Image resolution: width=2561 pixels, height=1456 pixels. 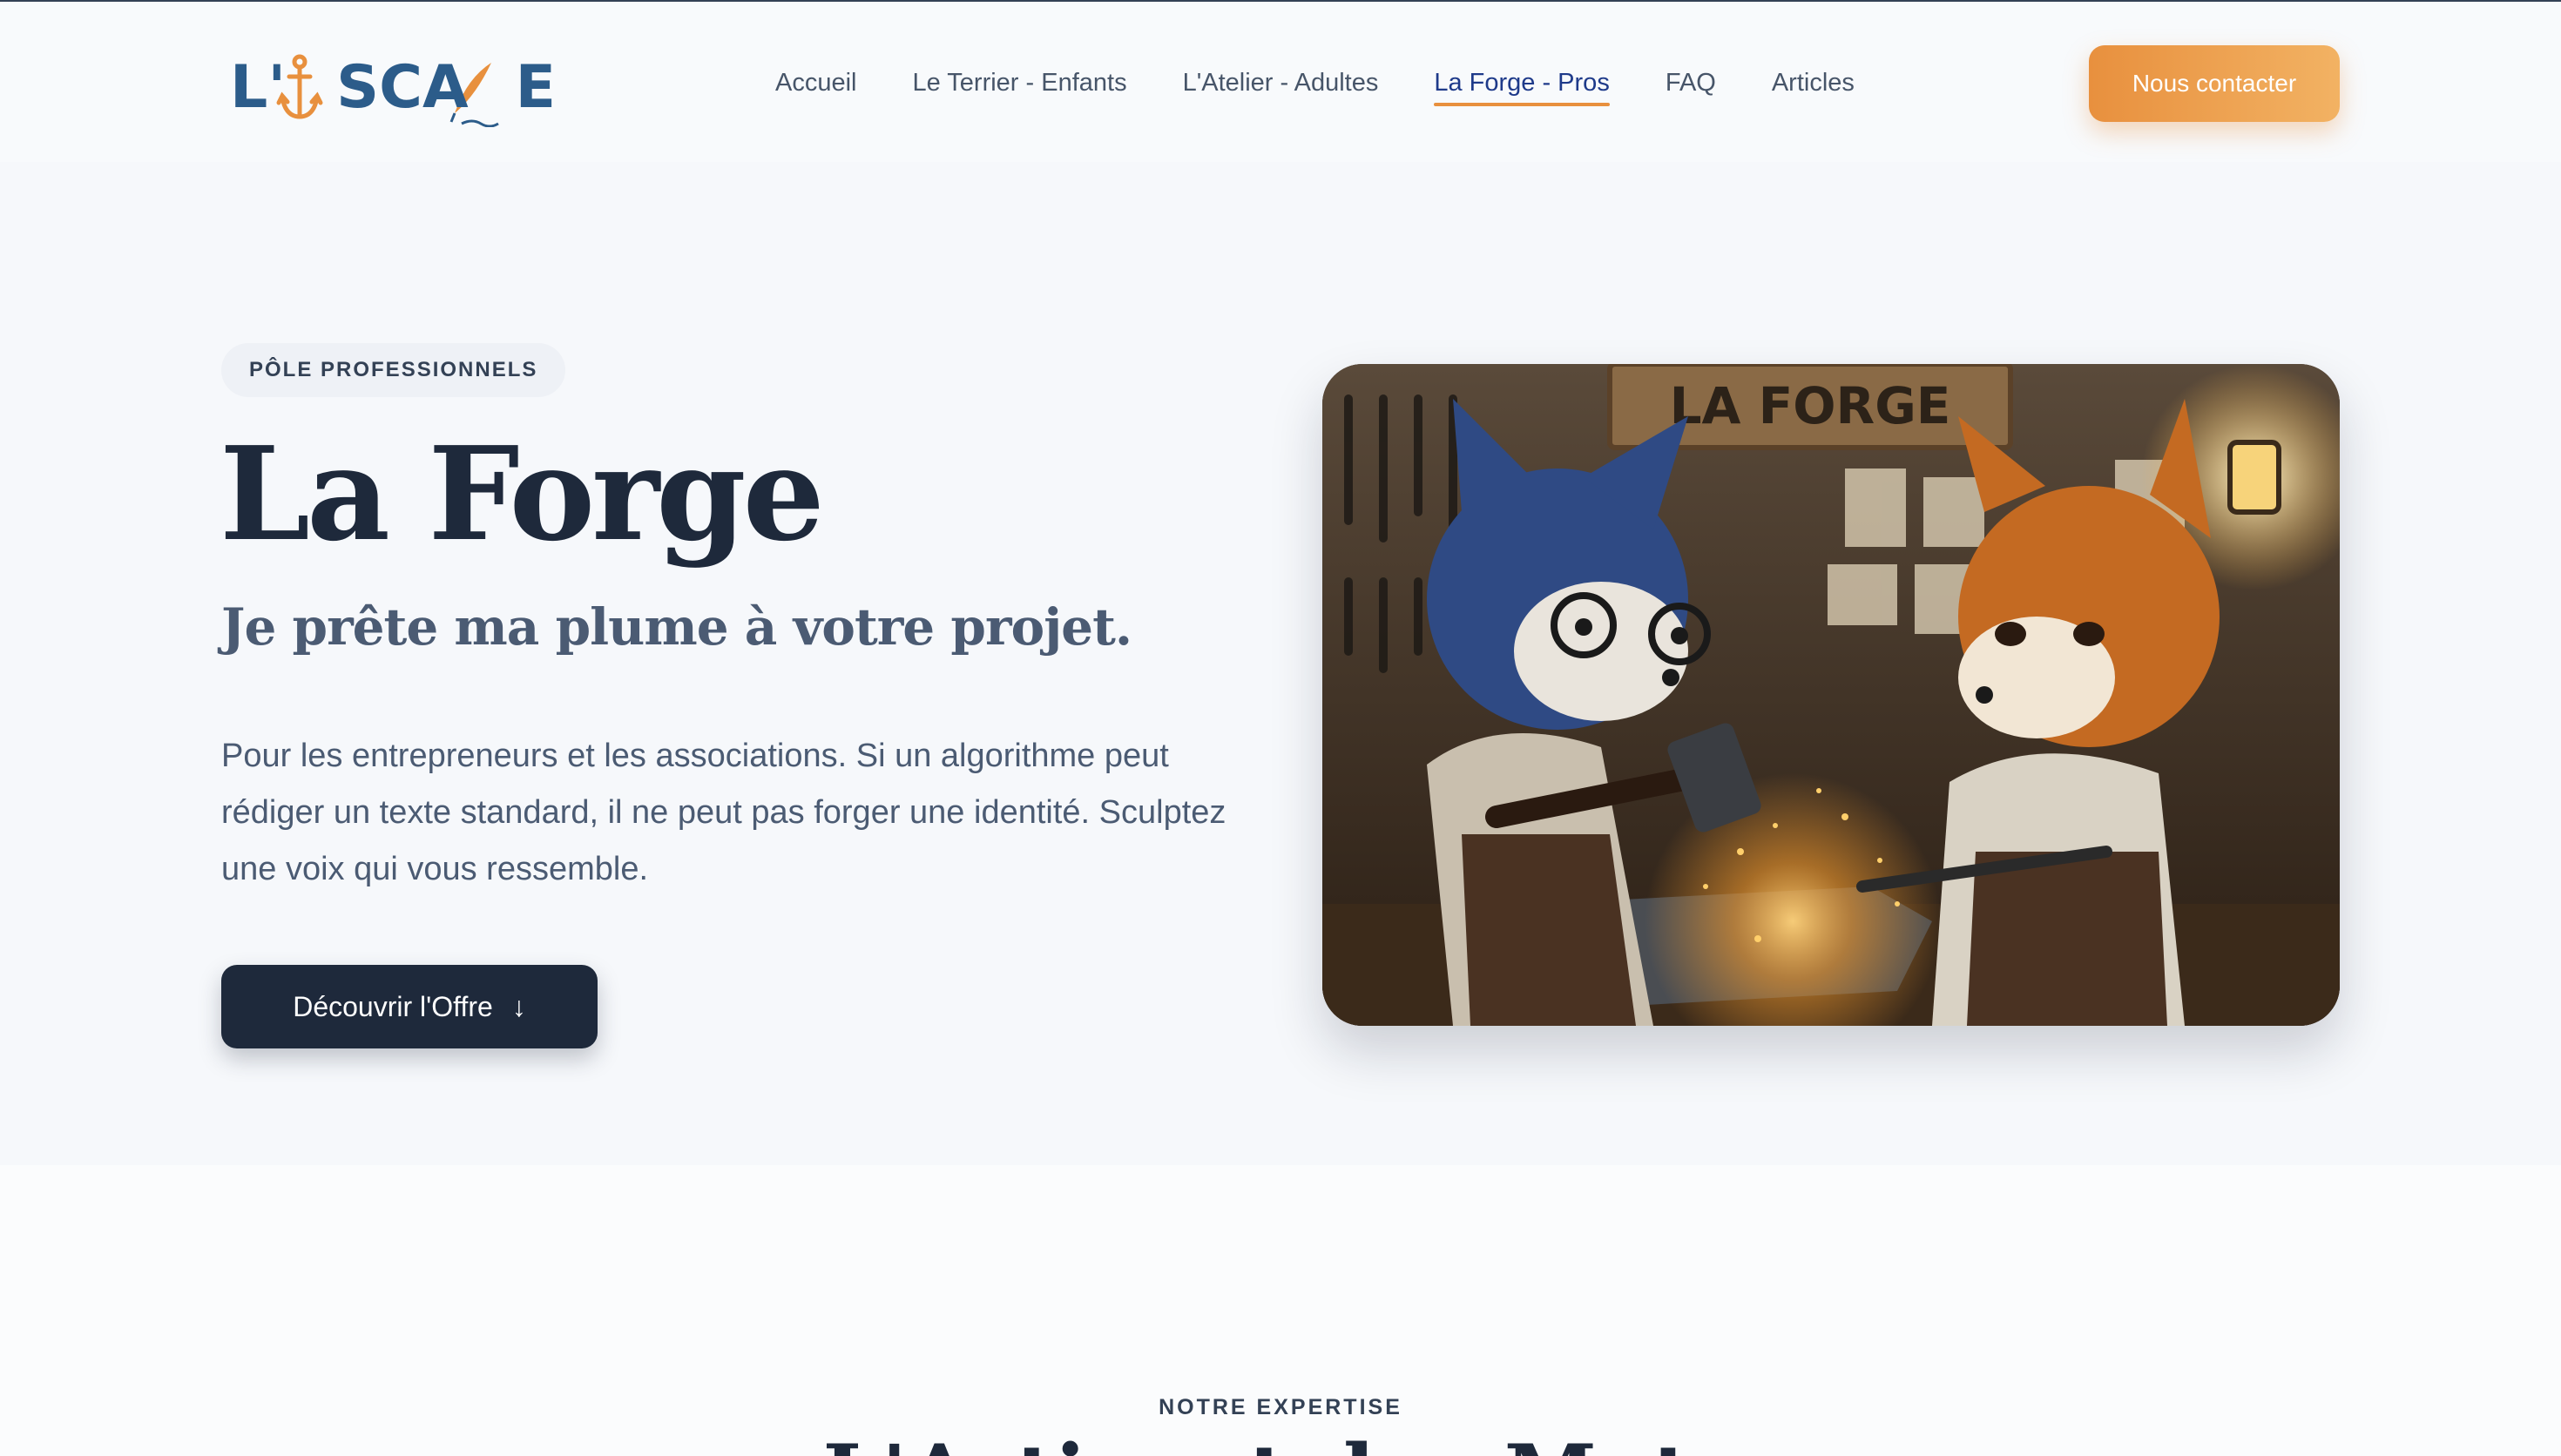 What do you see at coordinates (536, 87) in the screenshot?
I see `logo-letters-e: E` at bounding box center [536, 87].